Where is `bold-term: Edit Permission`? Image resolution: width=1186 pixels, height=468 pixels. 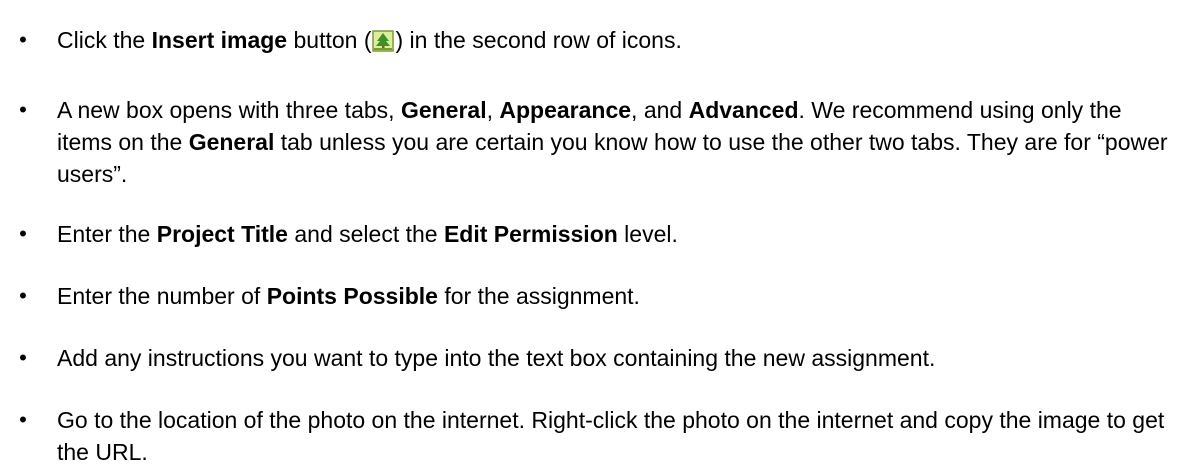
bold-term: Edit Permission is located at coordinates (530, 234).